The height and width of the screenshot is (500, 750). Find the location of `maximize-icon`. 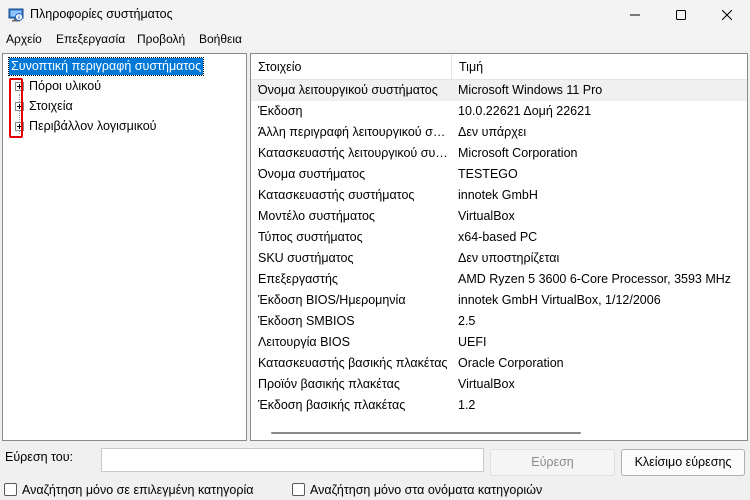

maximize-icon is located at coordinates (681, 15).